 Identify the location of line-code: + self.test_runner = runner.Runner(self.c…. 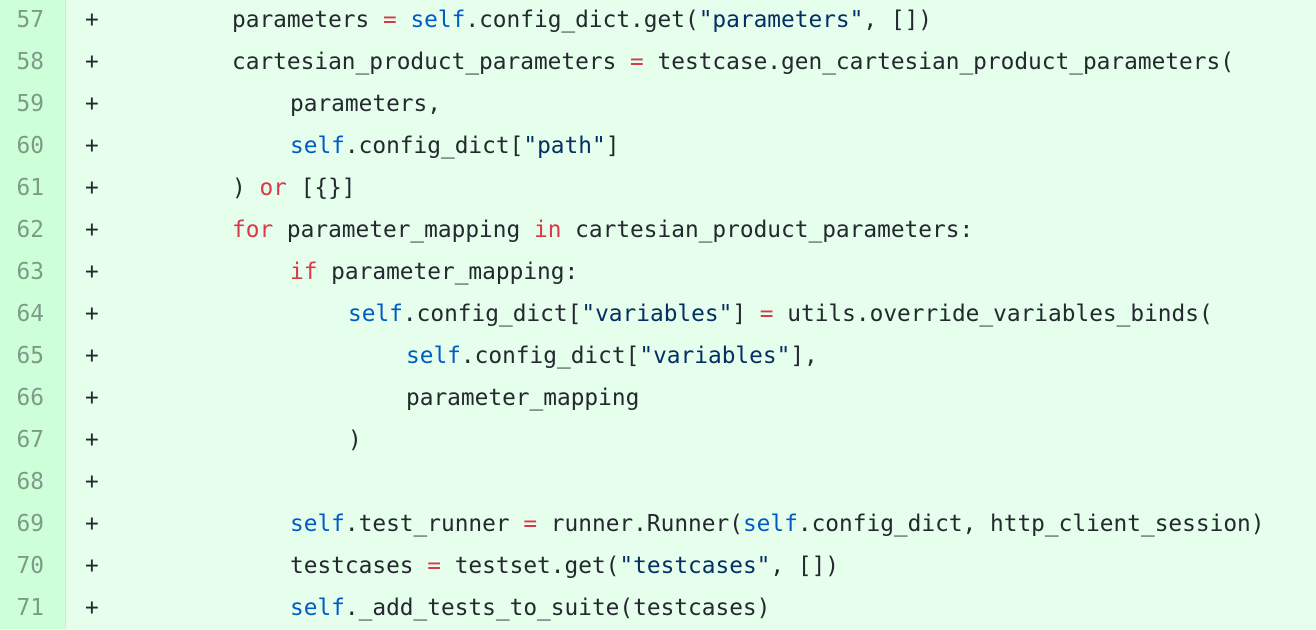
(691, 524).